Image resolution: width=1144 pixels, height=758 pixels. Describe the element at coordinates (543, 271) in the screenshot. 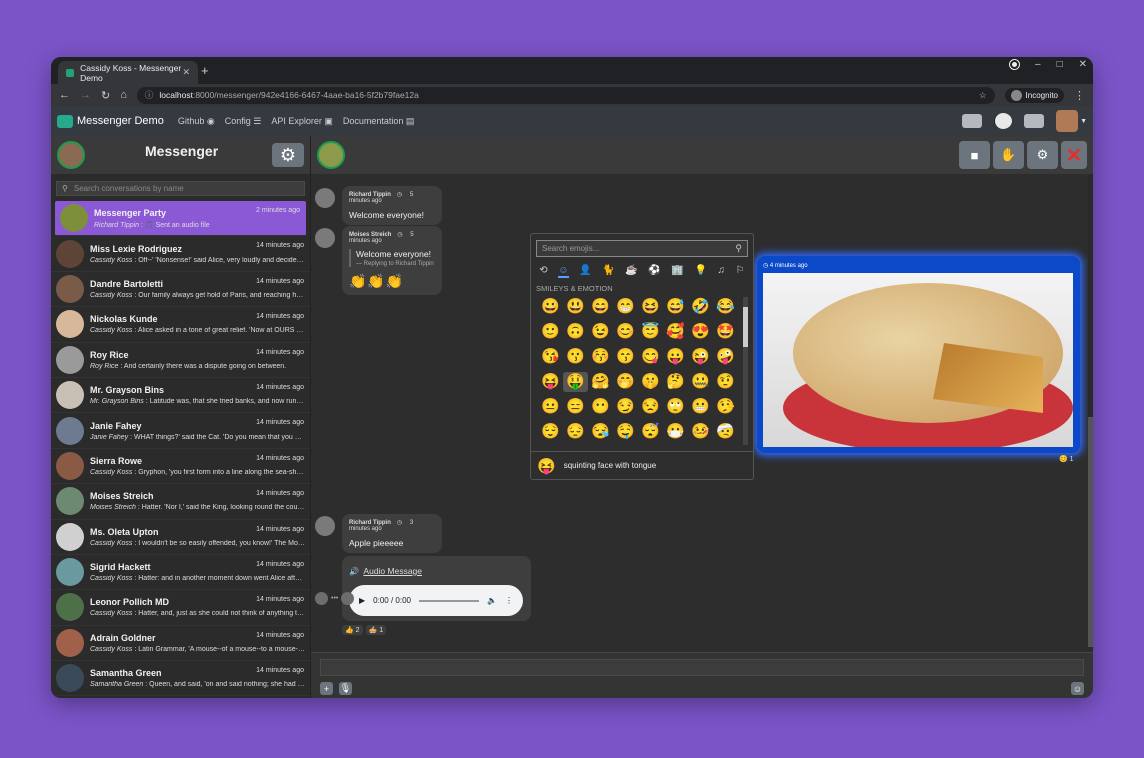

I see `emoji-category-tab: ⟲` at that location.